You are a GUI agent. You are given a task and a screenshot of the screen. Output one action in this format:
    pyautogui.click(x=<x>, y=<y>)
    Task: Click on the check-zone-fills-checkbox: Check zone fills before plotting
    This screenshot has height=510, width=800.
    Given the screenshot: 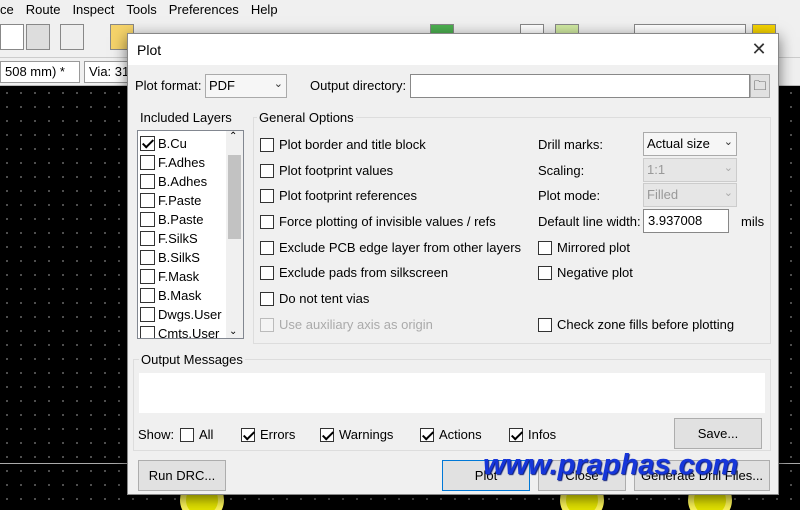 What is the action you would take?
    pyautogui.click(x=636, y=324)
    